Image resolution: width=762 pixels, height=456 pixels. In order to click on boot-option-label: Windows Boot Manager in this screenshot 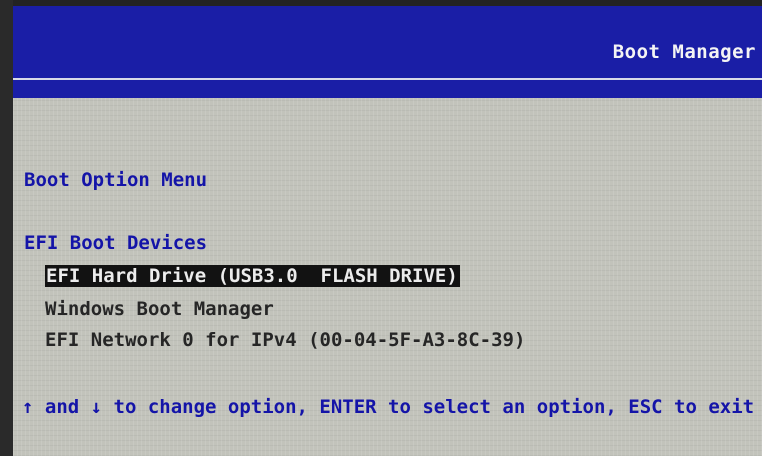, I will do `click(159, 309)`.